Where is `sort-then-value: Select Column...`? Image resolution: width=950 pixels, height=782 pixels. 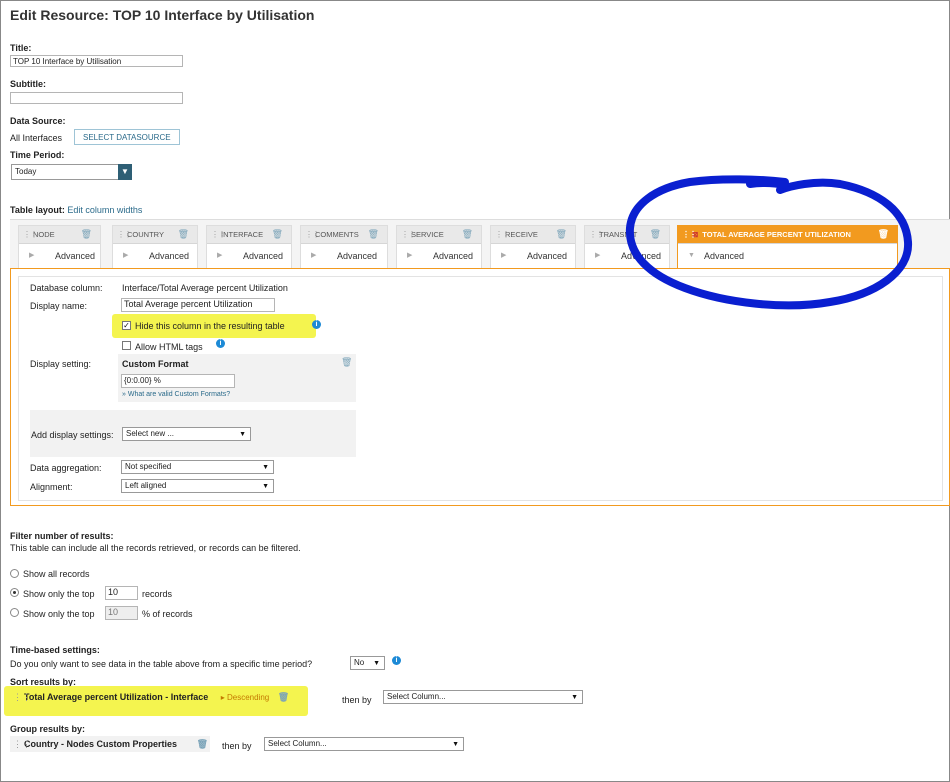 sort-then-value: Select Column... is located at coordinates (416, 696).